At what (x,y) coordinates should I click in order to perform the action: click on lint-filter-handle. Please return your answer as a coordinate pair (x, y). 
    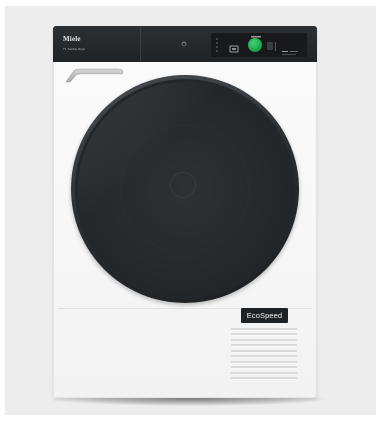
    Looking at the image, I should click on (94, 76).